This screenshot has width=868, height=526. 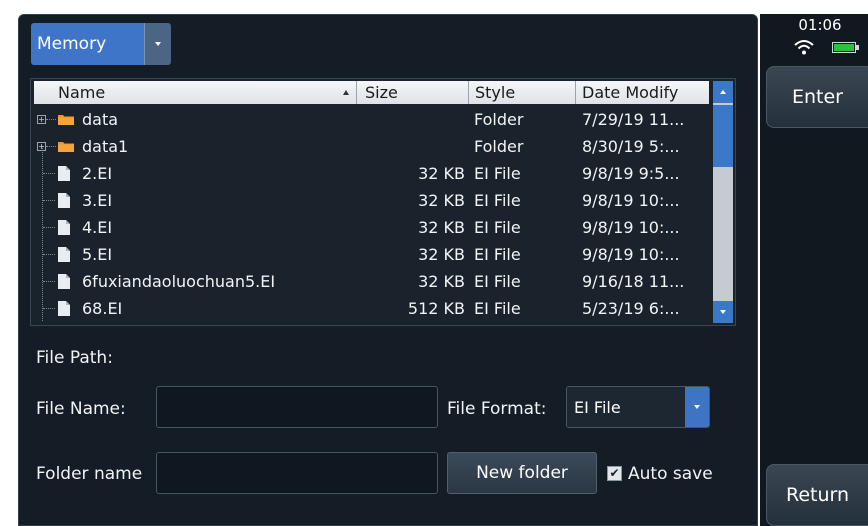 What do you see at coordinates (630, 92) in the screenshot?
I see `column-header-date-label: Date Modify` at bounding box center [630, 92].